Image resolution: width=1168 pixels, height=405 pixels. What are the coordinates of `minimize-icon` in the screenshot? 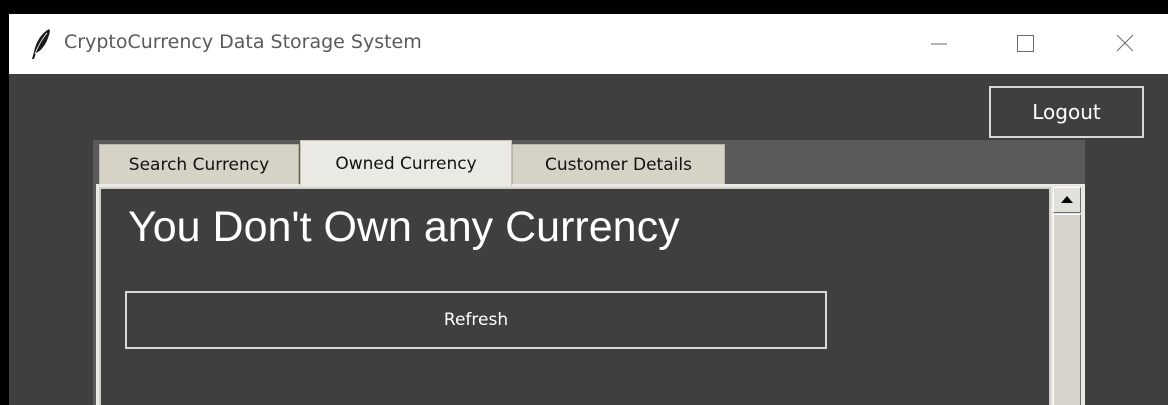 It's located at (939, 44).